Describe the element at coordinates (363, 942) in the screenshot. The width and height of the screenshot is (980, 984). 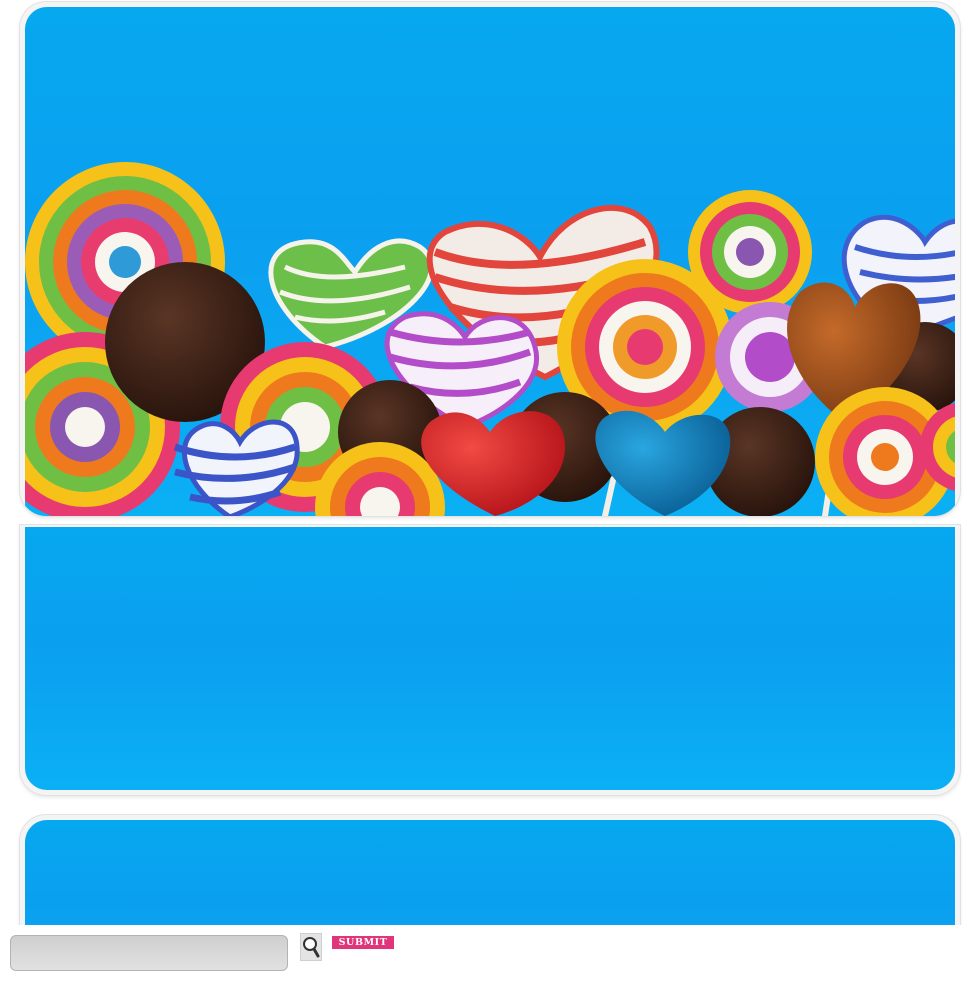
I see `submit-button: SUBMIT` at that location.